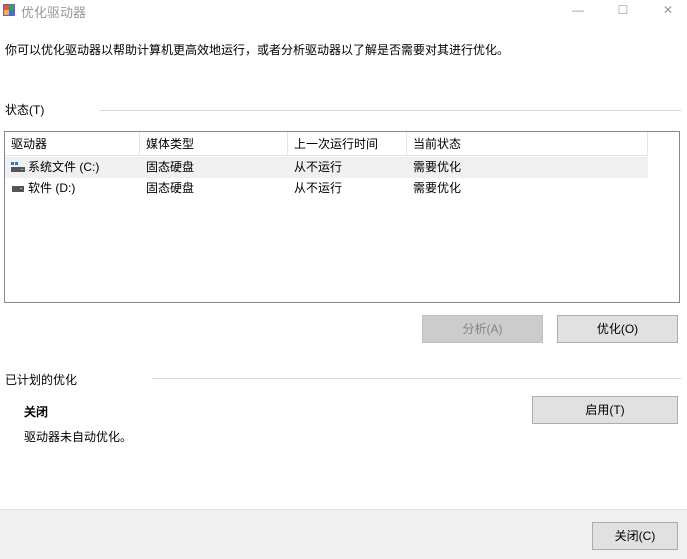 This screenshot has height=559, width=687. Describe the element at coordinates (605, 410) in the screenshot. I see `enable-schedule-button: 启用(T)` at that location.